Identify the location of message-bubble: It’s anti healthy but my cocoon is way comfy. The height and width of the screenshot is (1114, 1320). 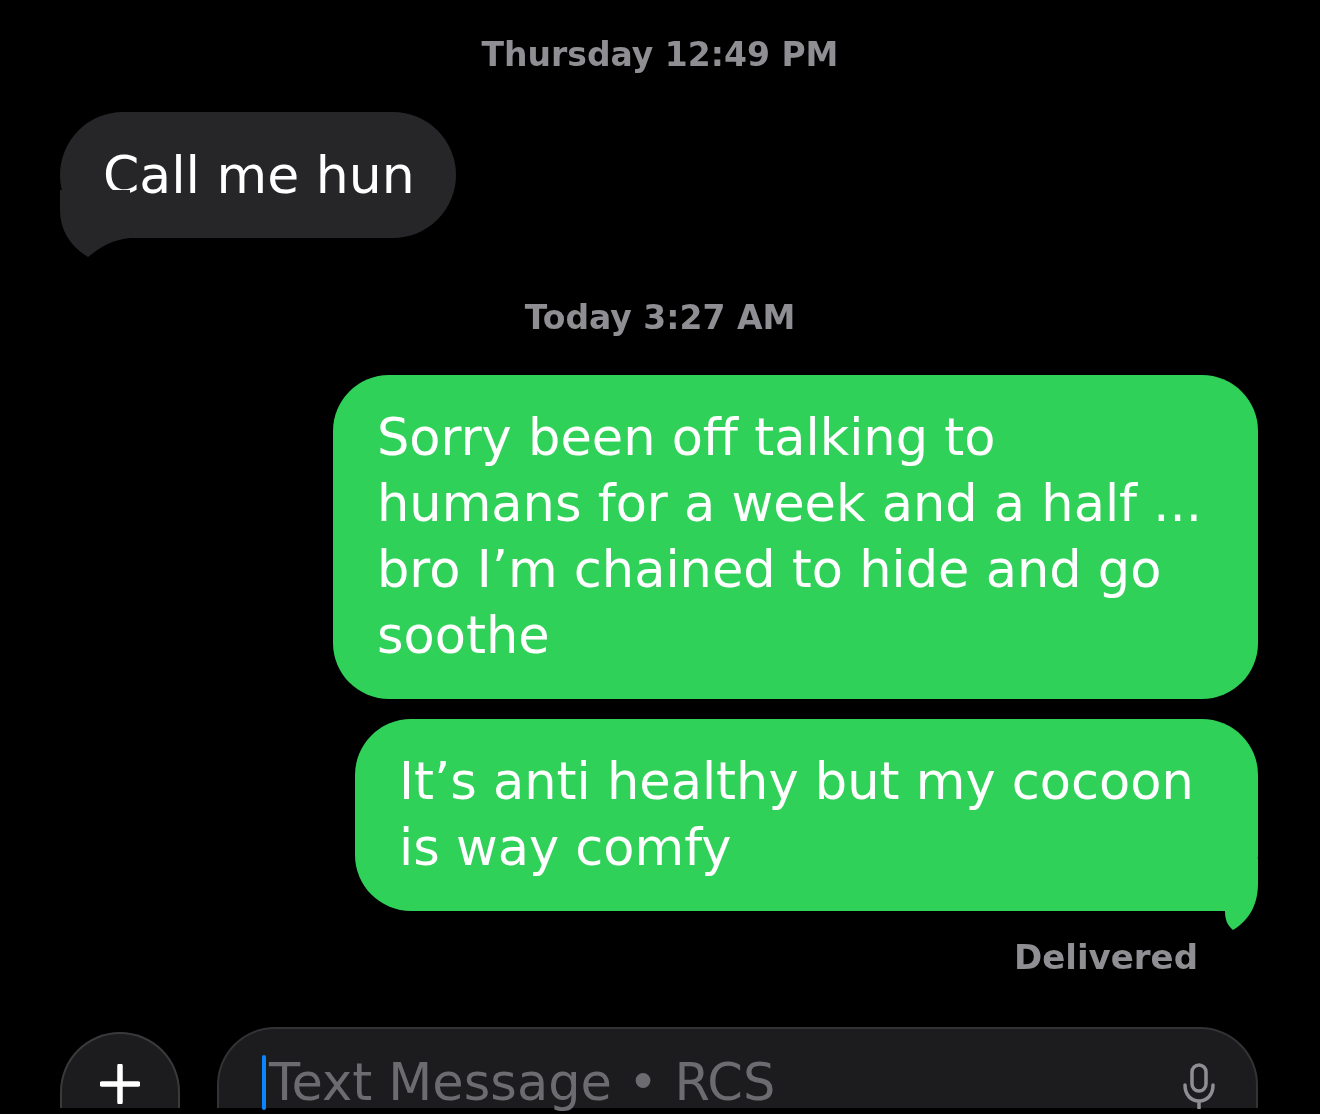
(806, 815).